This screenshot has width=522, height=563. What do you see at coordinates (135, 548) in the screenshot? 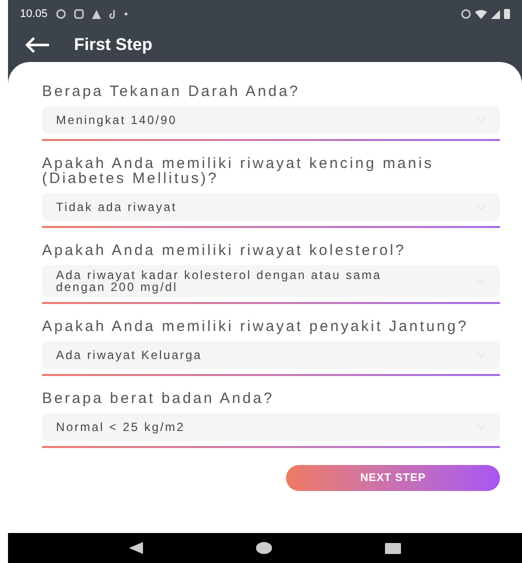
I see `nav-back-icon` at bounding box center [135, 548].